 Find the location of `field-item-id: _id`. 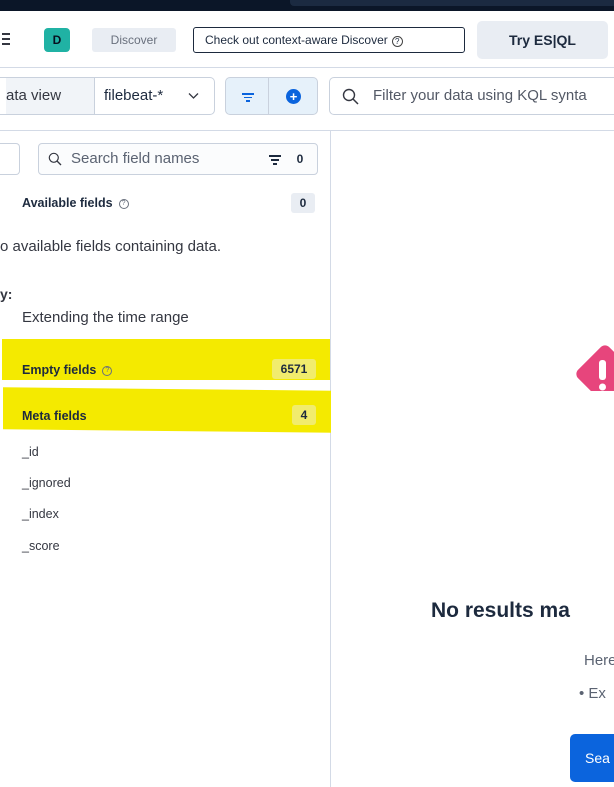

field-item-id: _id is located at coordinates (30, 452).